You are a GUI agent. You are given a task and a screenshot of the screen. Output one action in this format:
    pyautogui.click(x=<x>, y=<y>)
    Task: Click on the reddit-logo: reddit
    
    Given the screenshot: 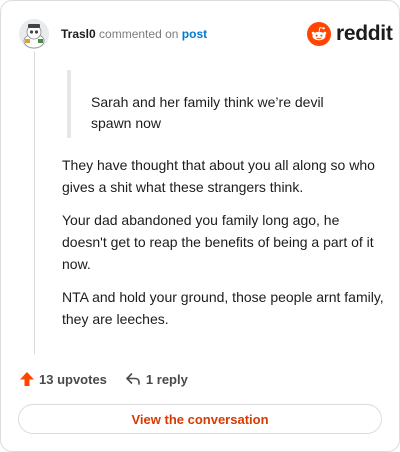 What is the action you would take?
    pyautogui.click(x=350, y=34)
    